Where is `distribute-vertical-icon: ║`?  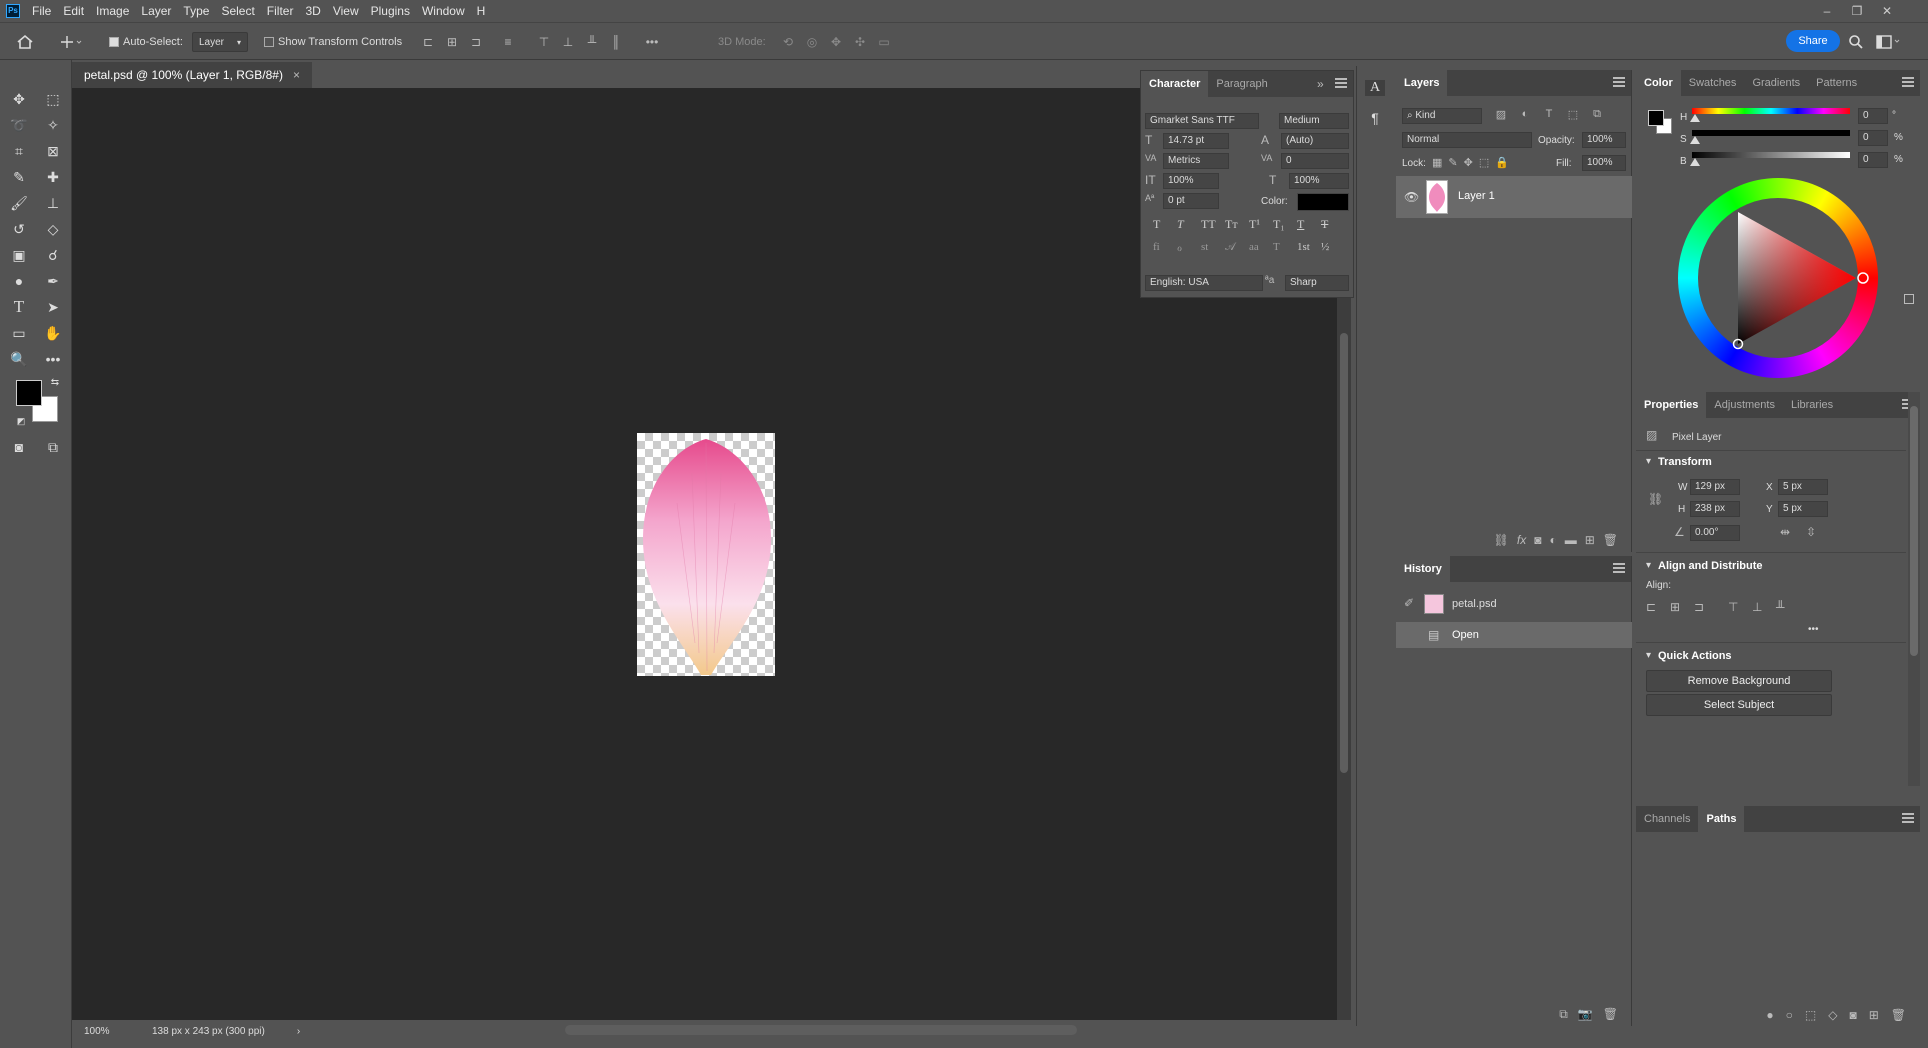 distribute-vertical-icon: ║ is located at coordinates (616, 42).